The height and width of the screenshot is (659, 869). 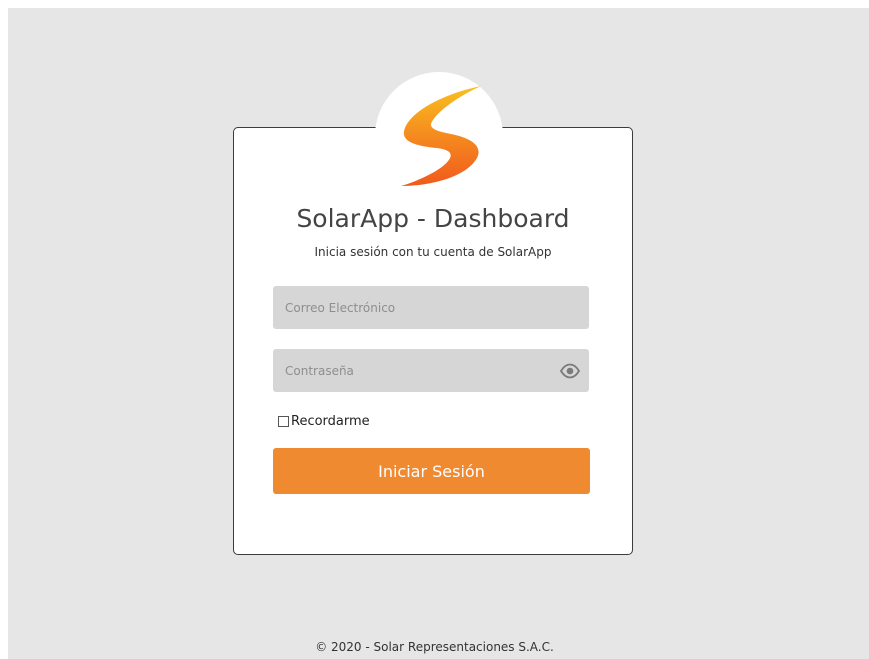 What do you see at coordinates (283, 421) in the screenshot?
I see `remember-checkbox` at bounding box center [283, 421].